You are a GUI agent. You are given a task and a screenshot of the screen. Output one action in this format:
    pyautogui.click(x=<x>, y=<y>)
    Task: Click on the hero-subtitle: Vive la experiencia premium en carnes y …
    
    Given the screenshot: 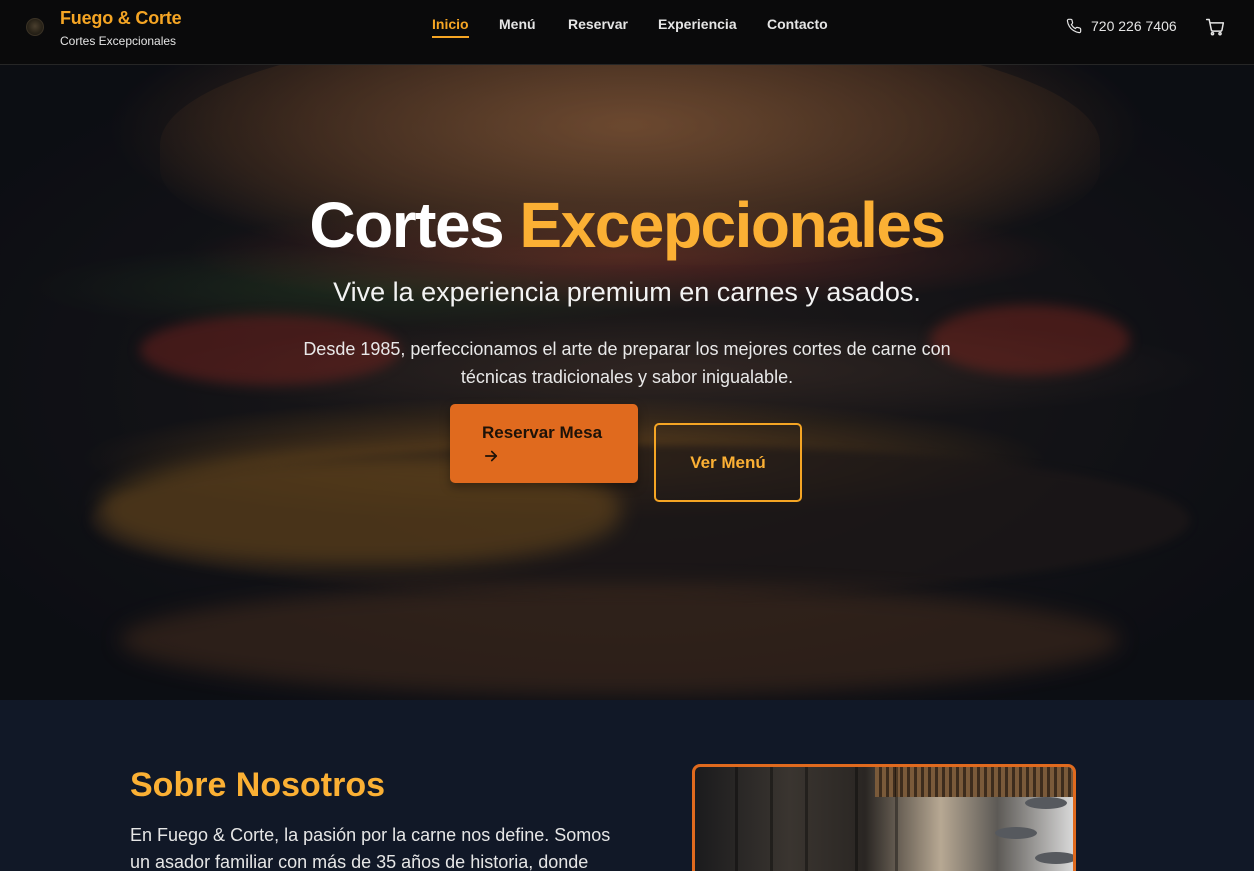 What is the action you would take?
    pyautogui.click(x=627, y=292)
    